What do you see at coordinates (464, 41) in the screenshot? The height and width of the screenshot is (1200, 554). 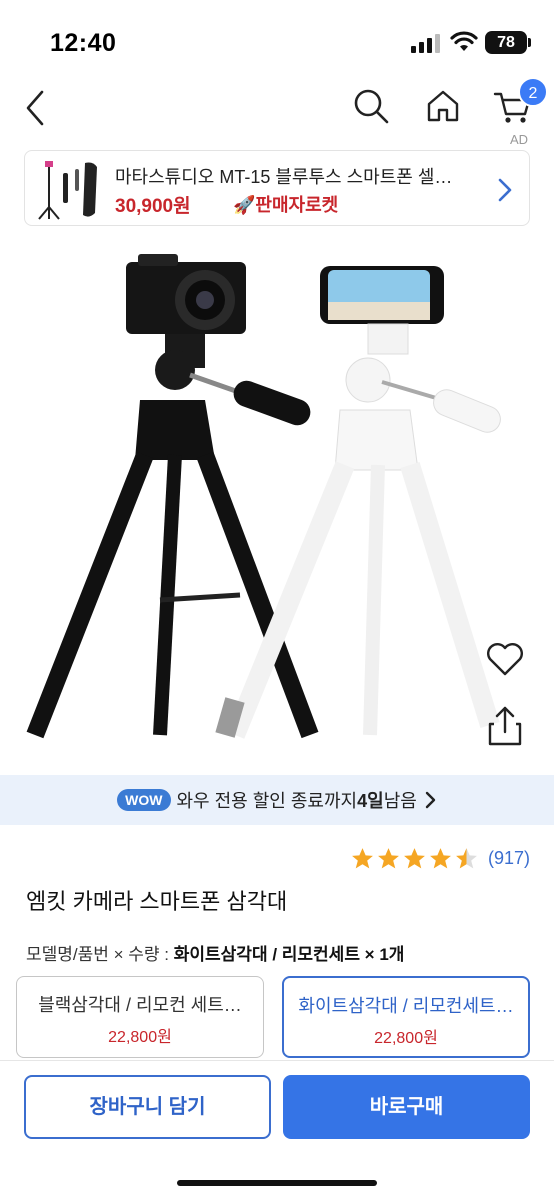 I see `wifi-icon` at bounding box center [464, 41].